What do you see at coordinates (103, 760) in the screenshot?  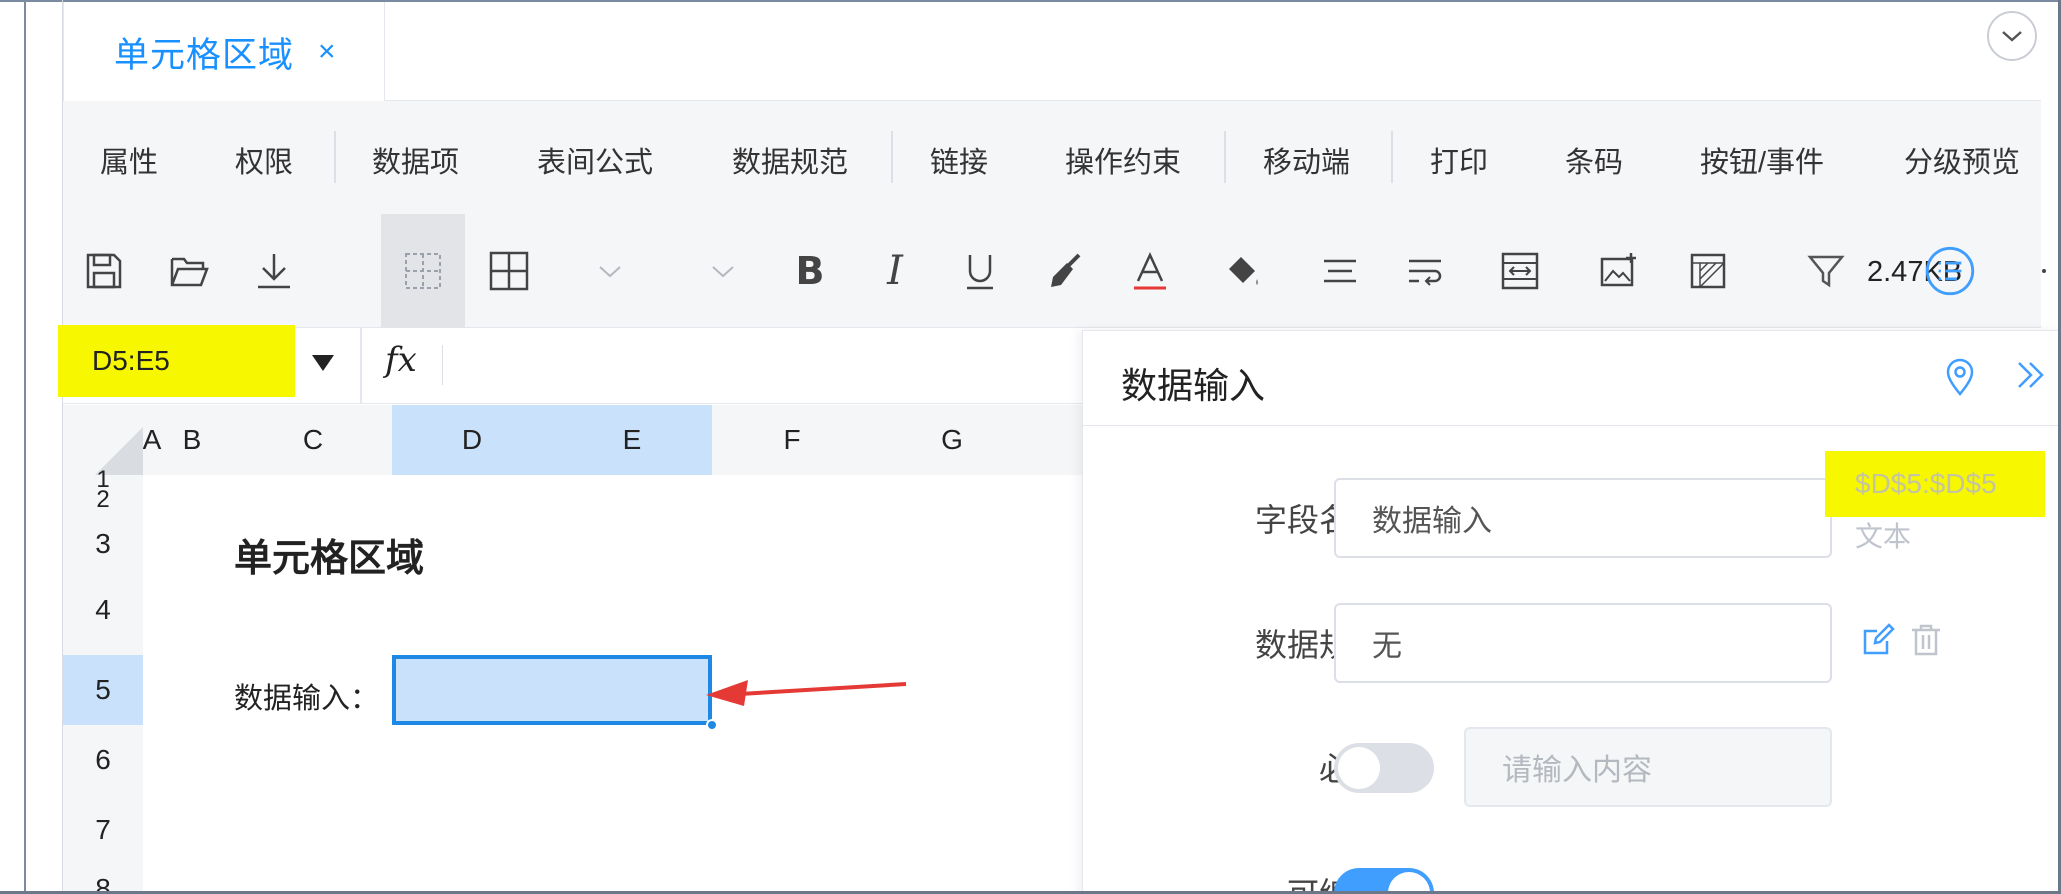 I see `row-header-6: 6` at bounding box center [103, 760].